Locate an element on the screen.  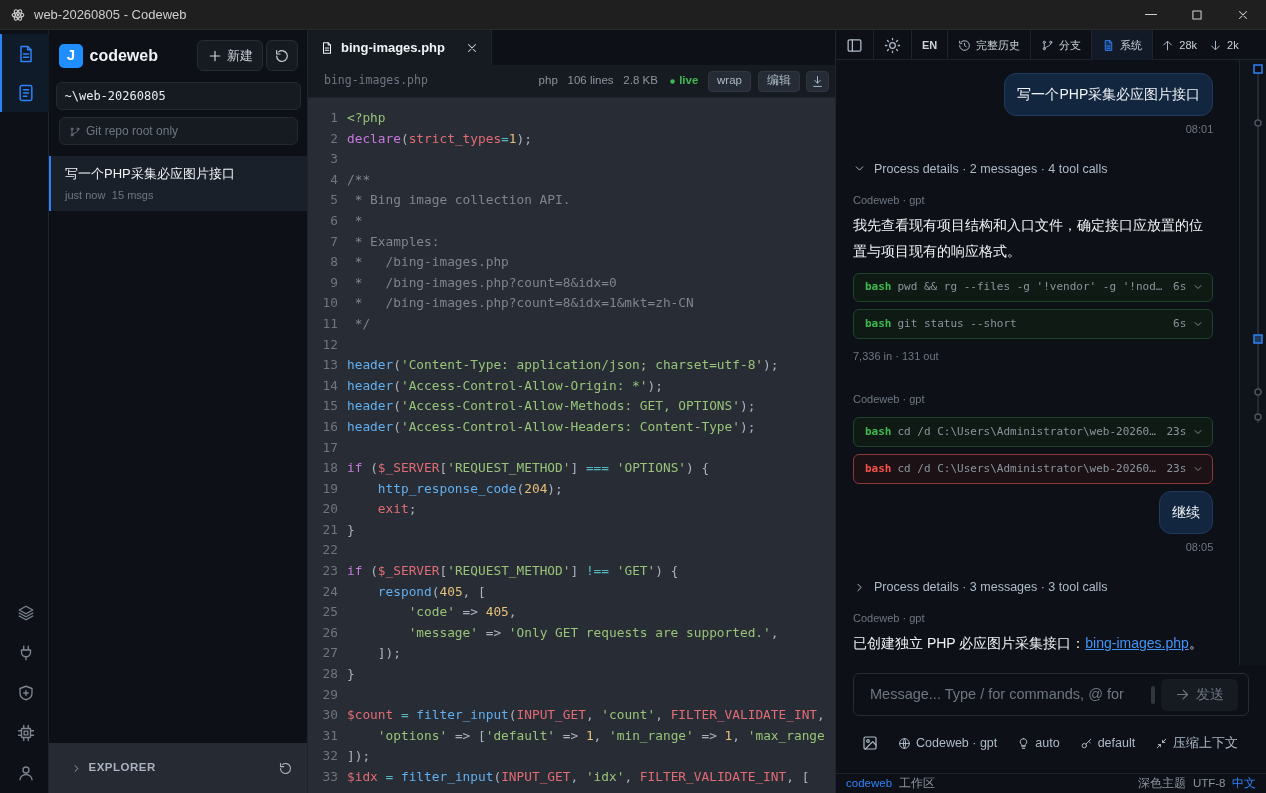
line-number: 5 is located at coordinates (333, 200).